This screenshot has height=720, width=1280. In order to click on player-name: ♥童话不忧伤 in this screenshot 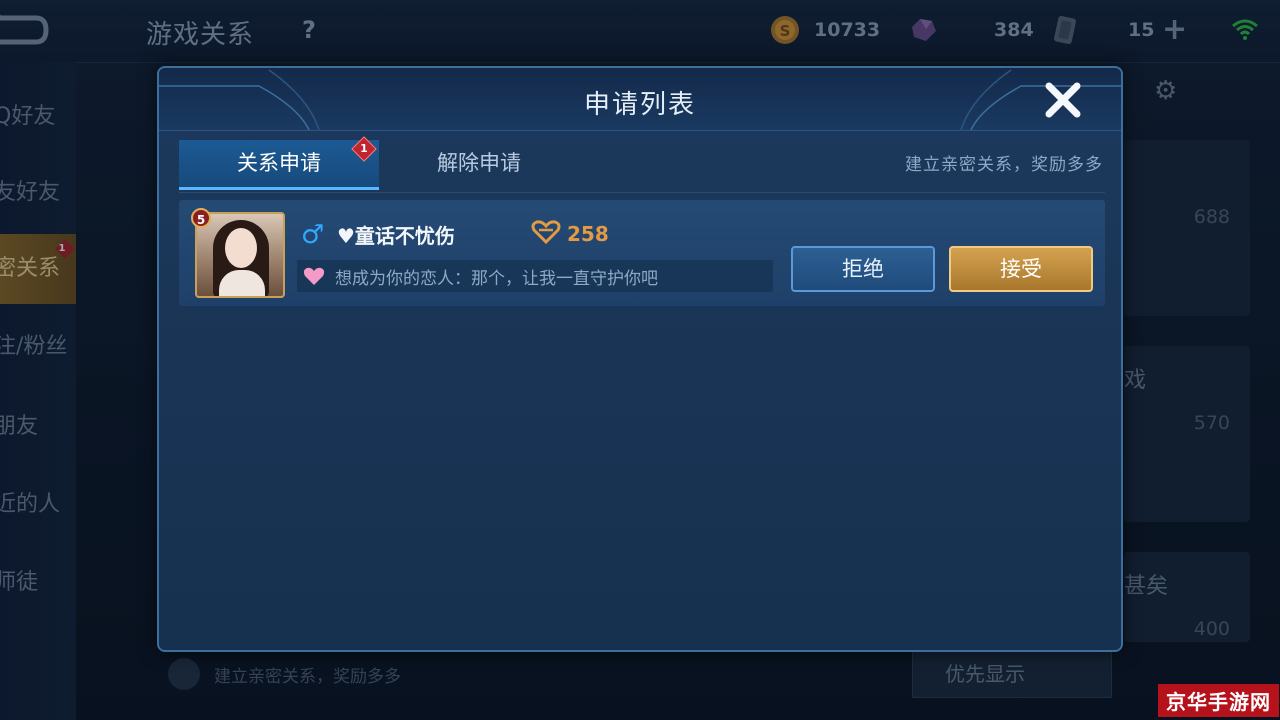, I will do `click(396, 236)`.